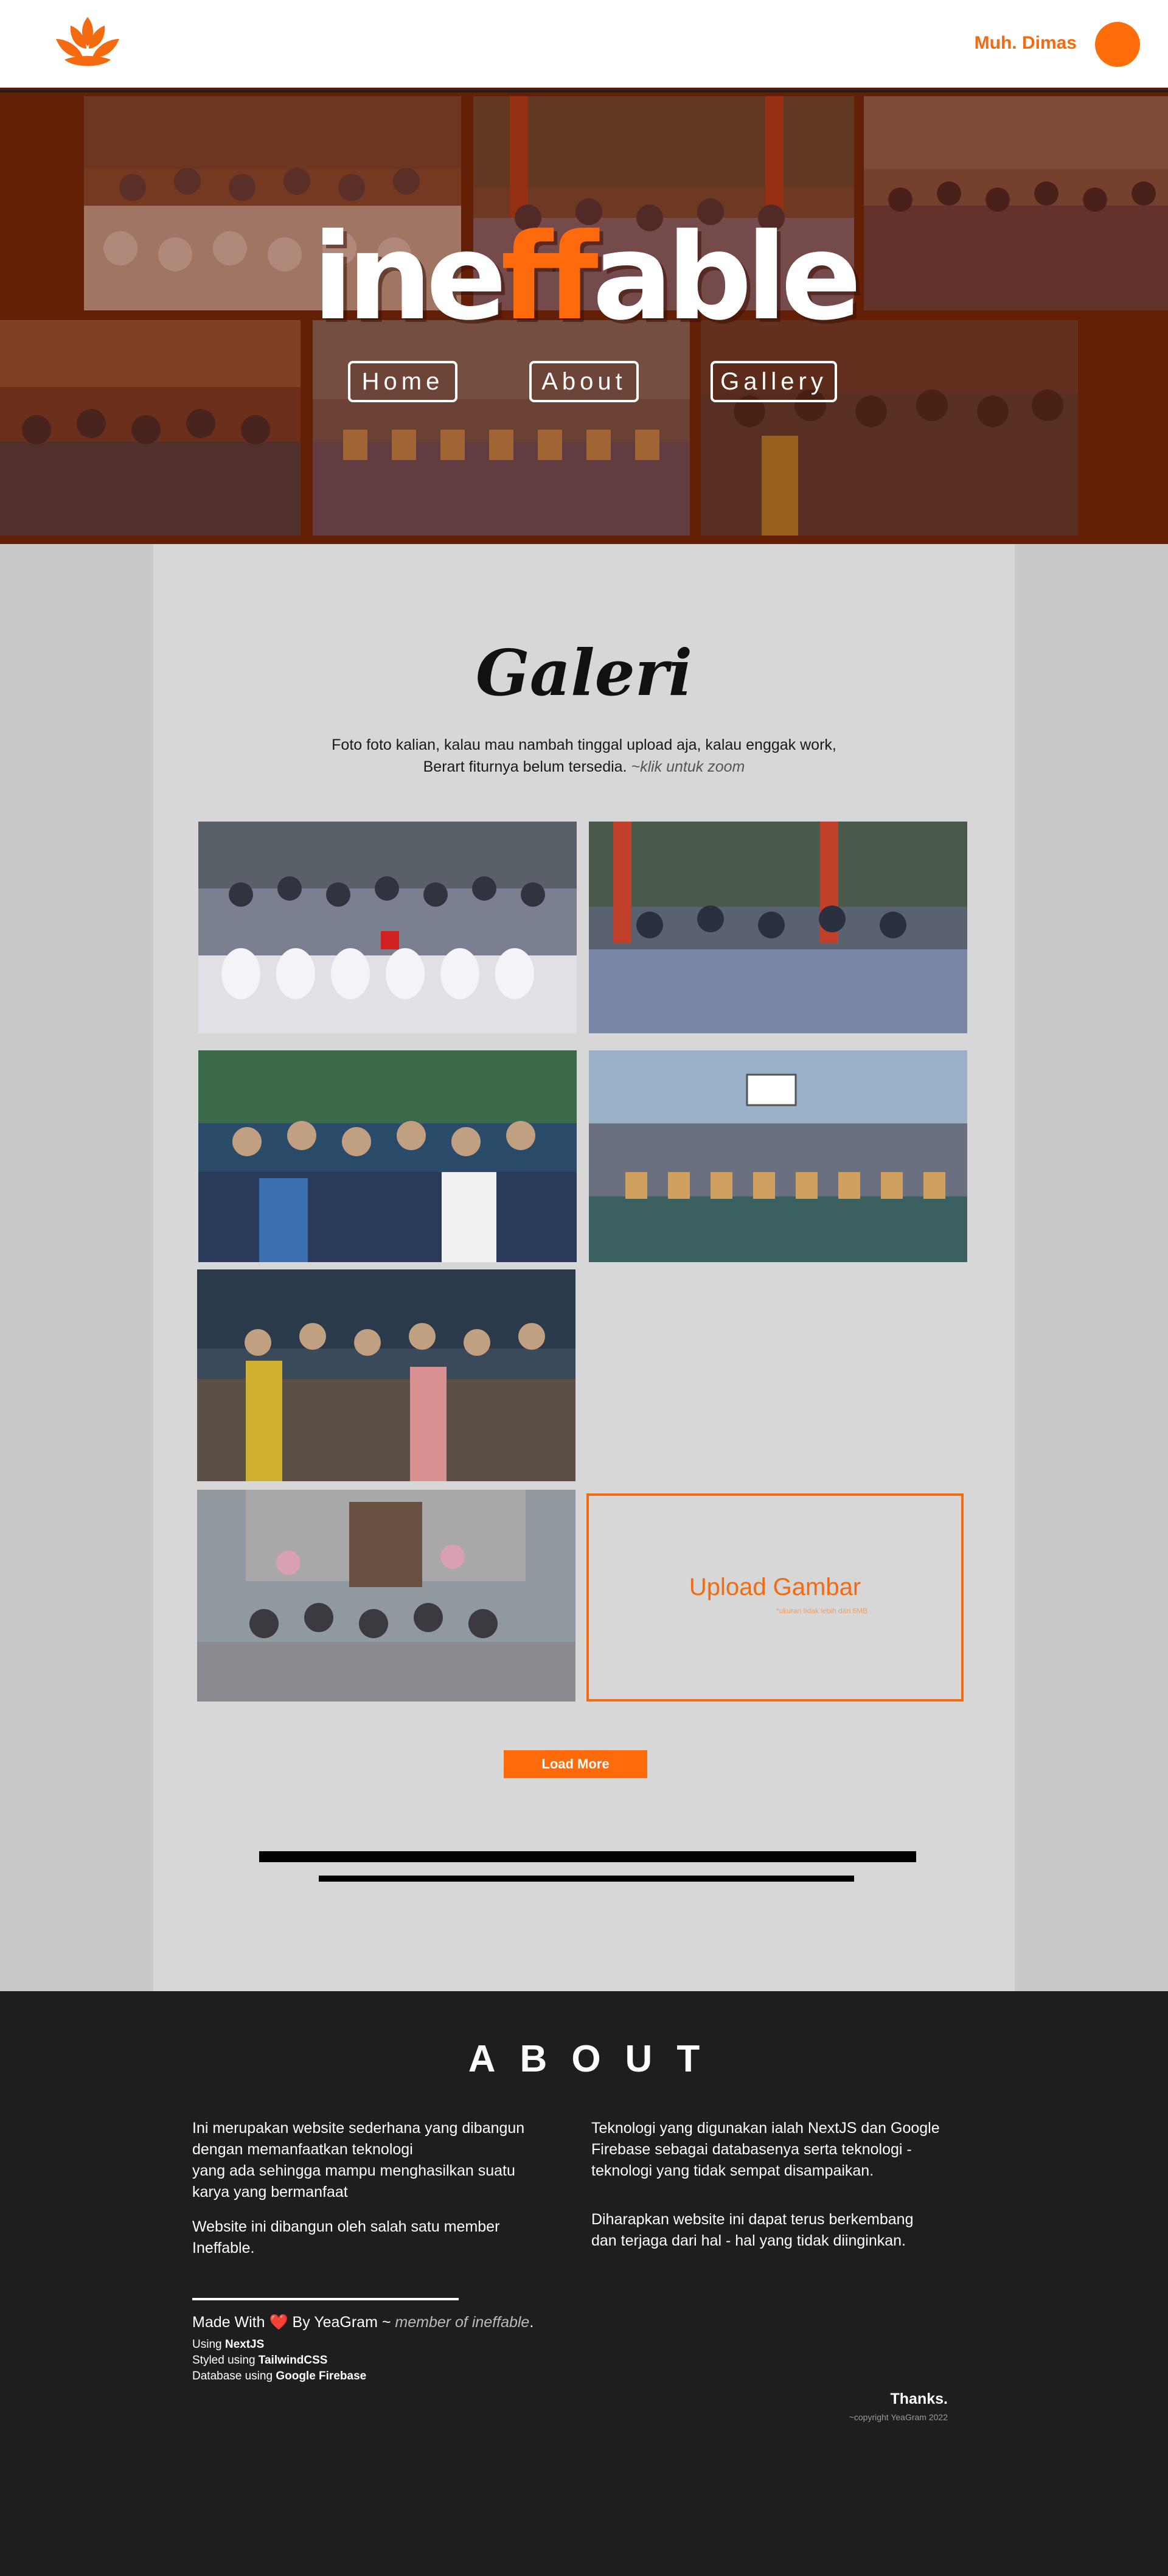  What do you see at coordinates (821, 1611) in the screenshot?
I see `upload-size-note: *ukuran tidak lebih dari 6MB` at bounding box center [821, 1611].